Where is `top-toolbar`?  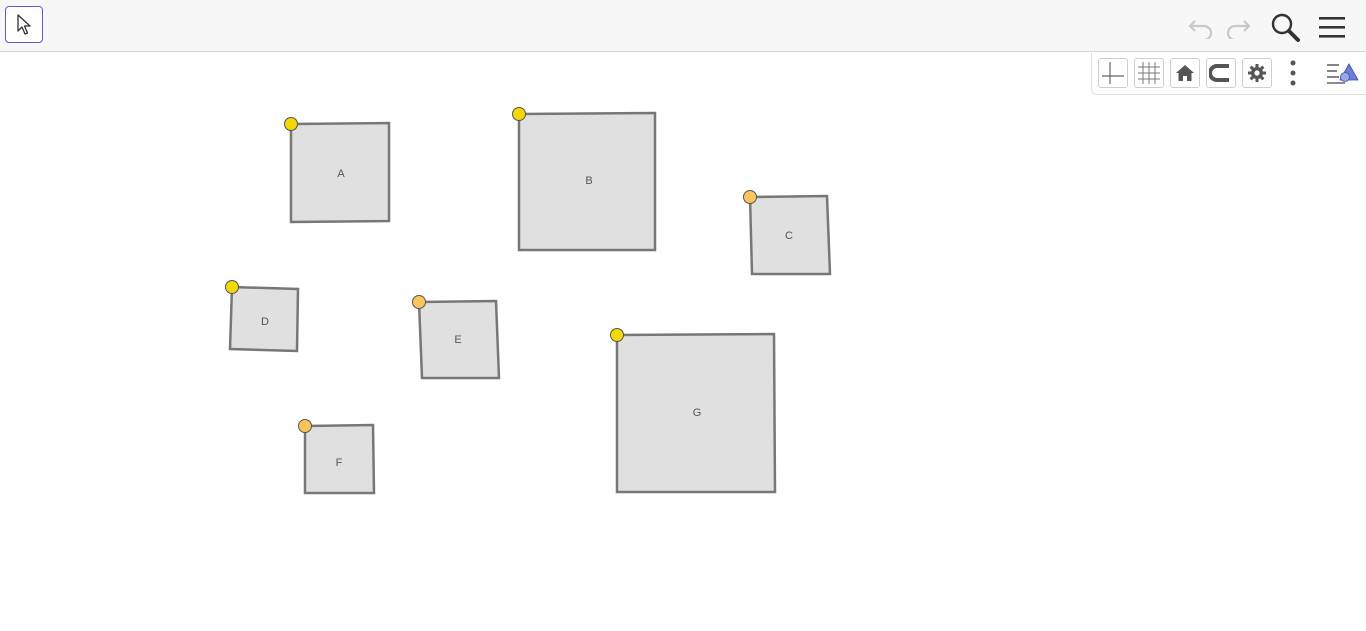
top-toolbar is located at coordinates (683, 26).